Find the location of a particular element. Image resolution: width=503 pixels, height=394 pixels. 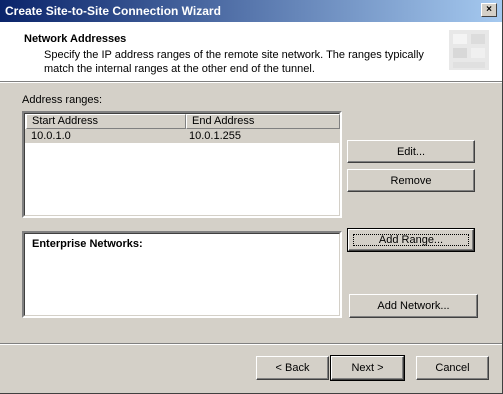

next-button-label: Next > is located at coordinates (367, 368).